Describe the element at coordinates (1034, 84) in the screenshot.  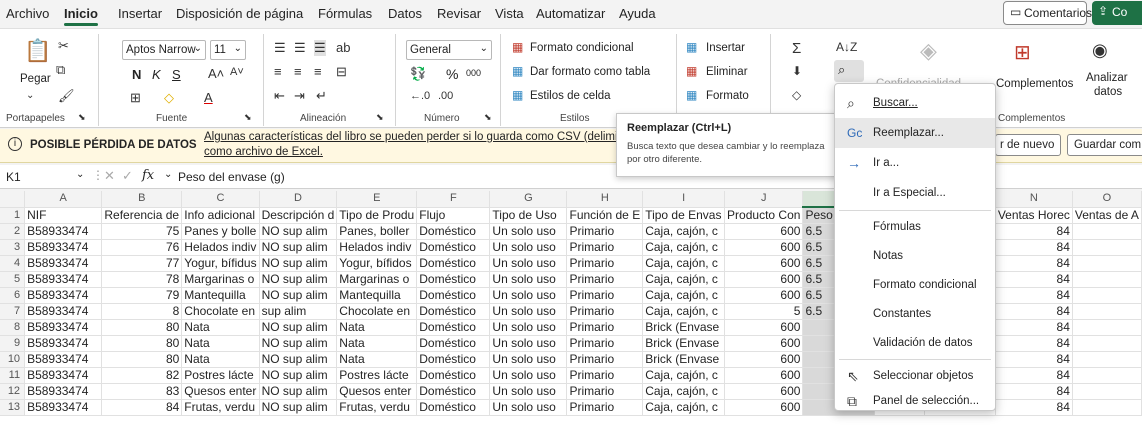
I see `addins-button: Complementos` at that location.